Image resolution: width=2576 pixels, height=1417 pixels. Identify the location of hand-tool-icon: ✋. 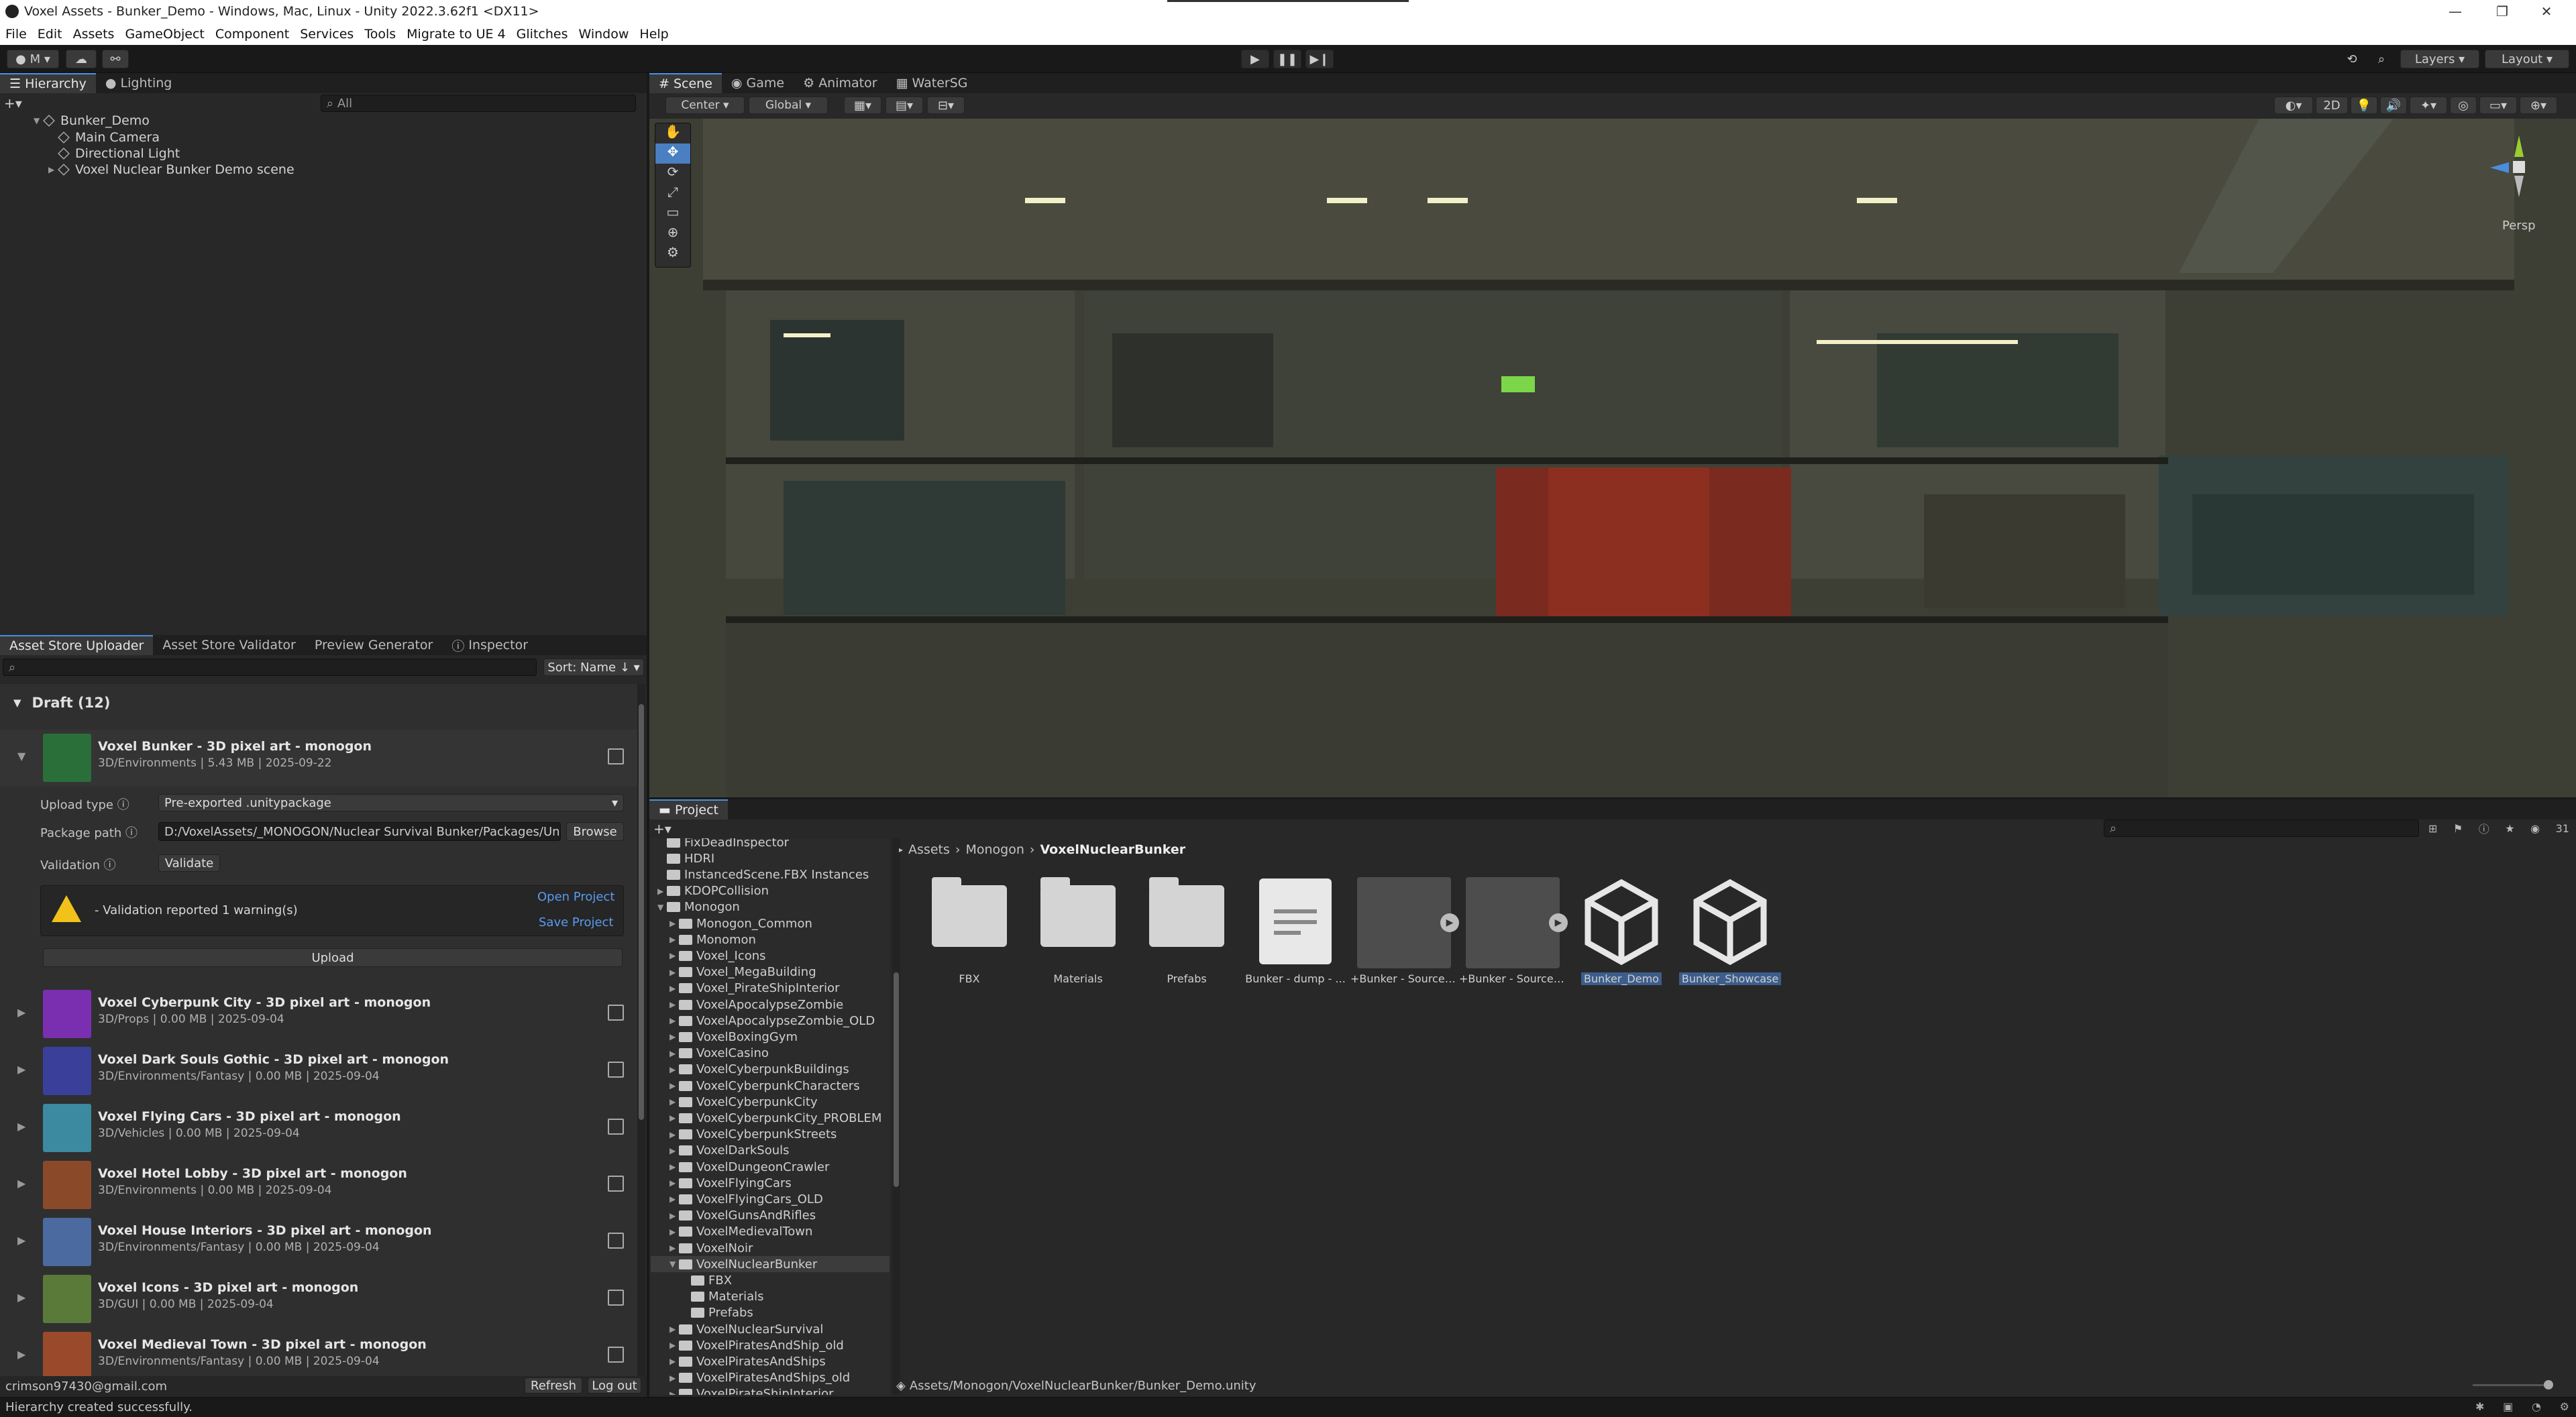
(672, 133).